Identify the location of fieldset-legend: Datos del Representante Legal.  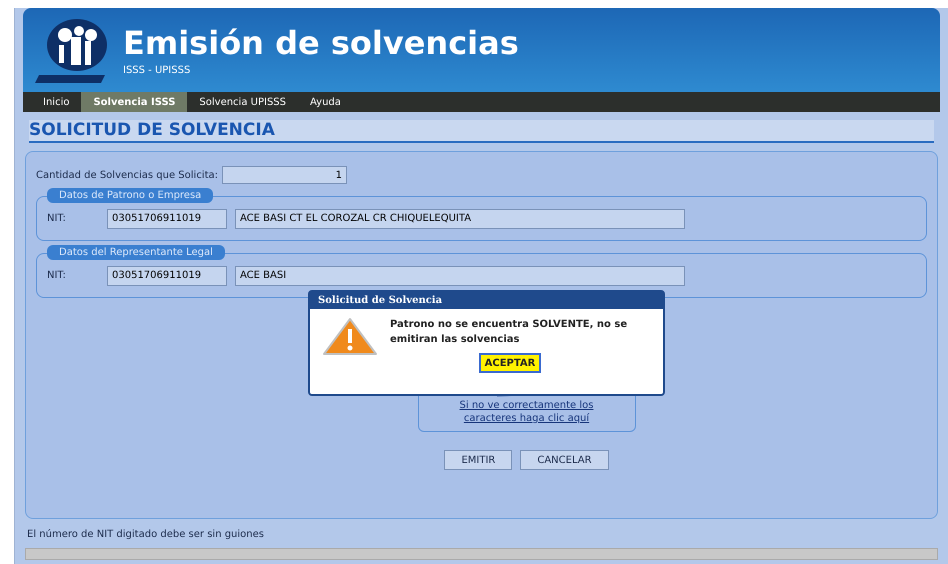
(136, 252).